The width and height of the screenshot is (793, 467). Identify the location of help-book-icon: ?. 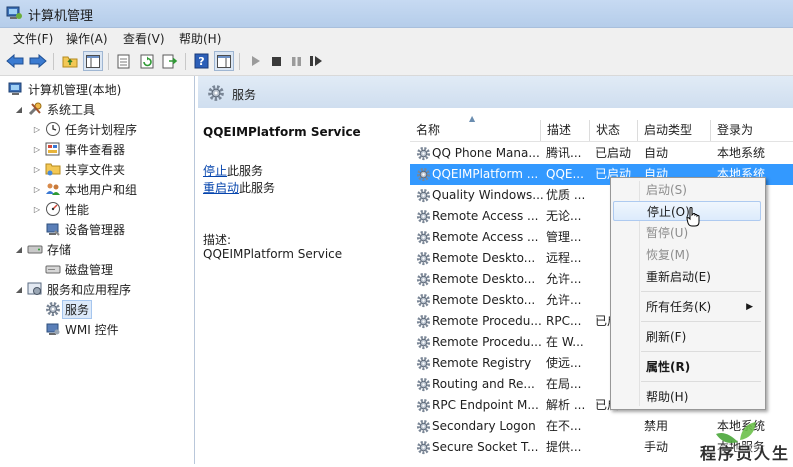
(201, 61).